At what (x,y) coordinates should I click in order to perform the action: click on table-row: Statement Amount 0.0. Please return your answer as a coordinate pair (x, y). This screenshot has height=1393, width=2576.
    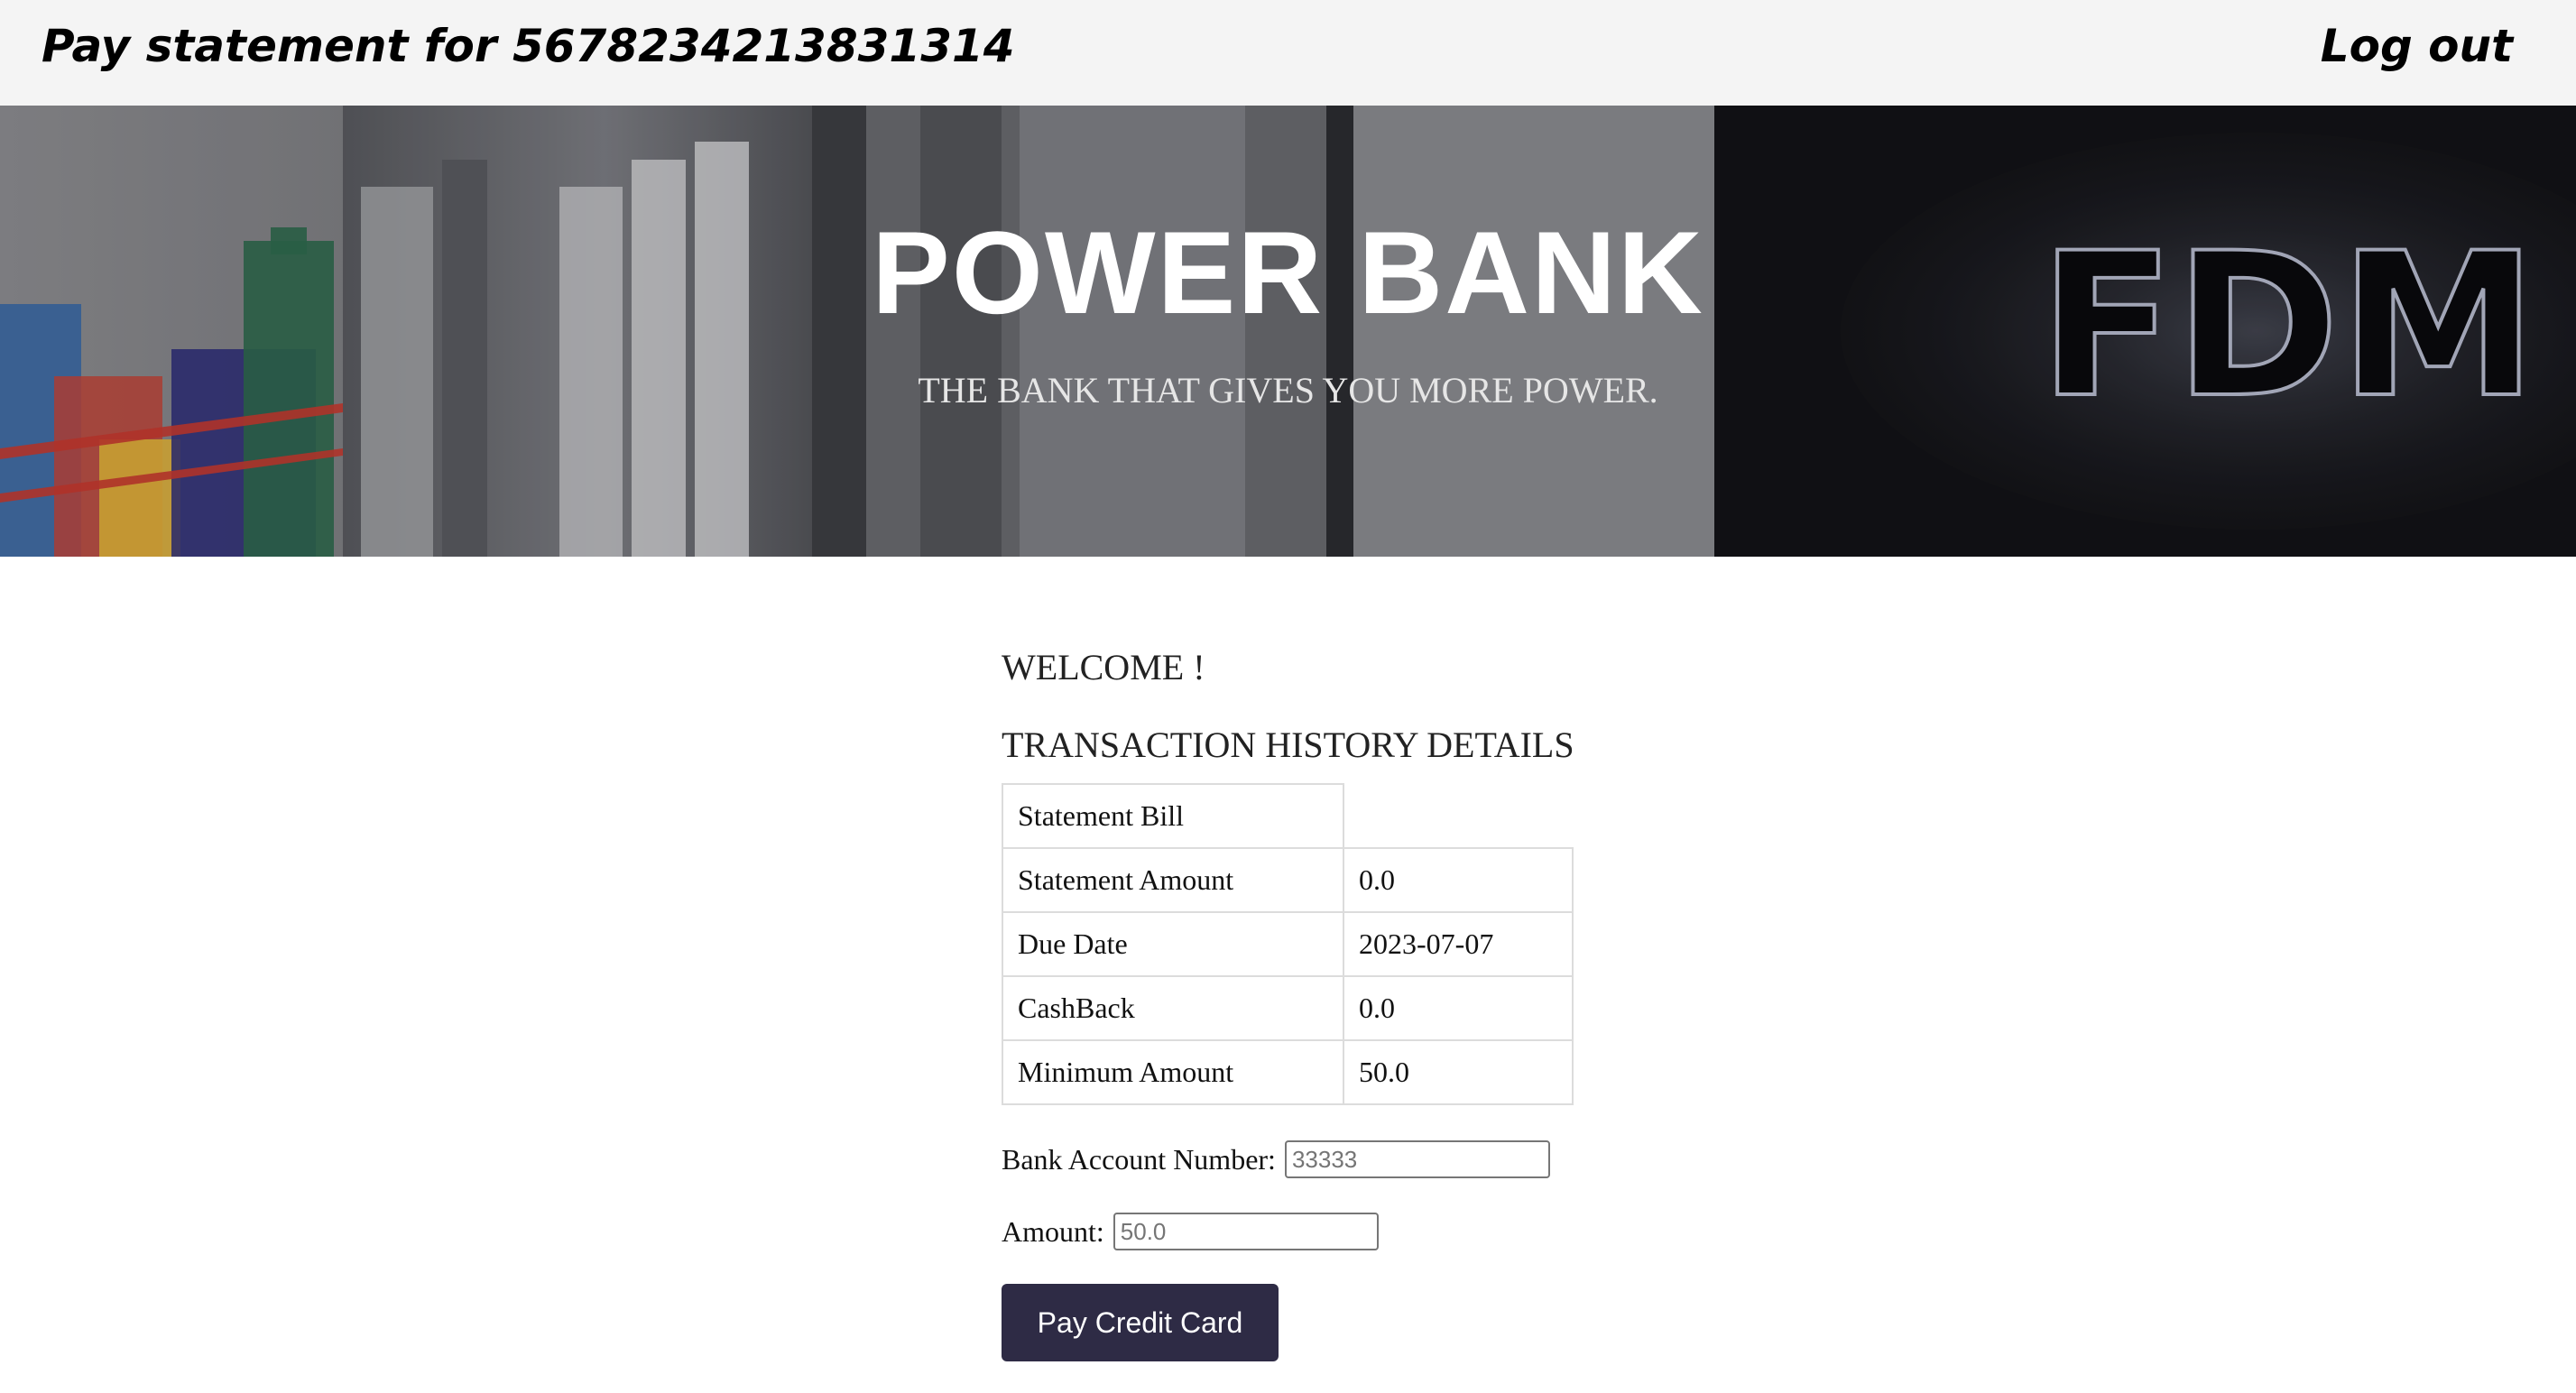
    Looking at the image, I should click on (1288, 880).